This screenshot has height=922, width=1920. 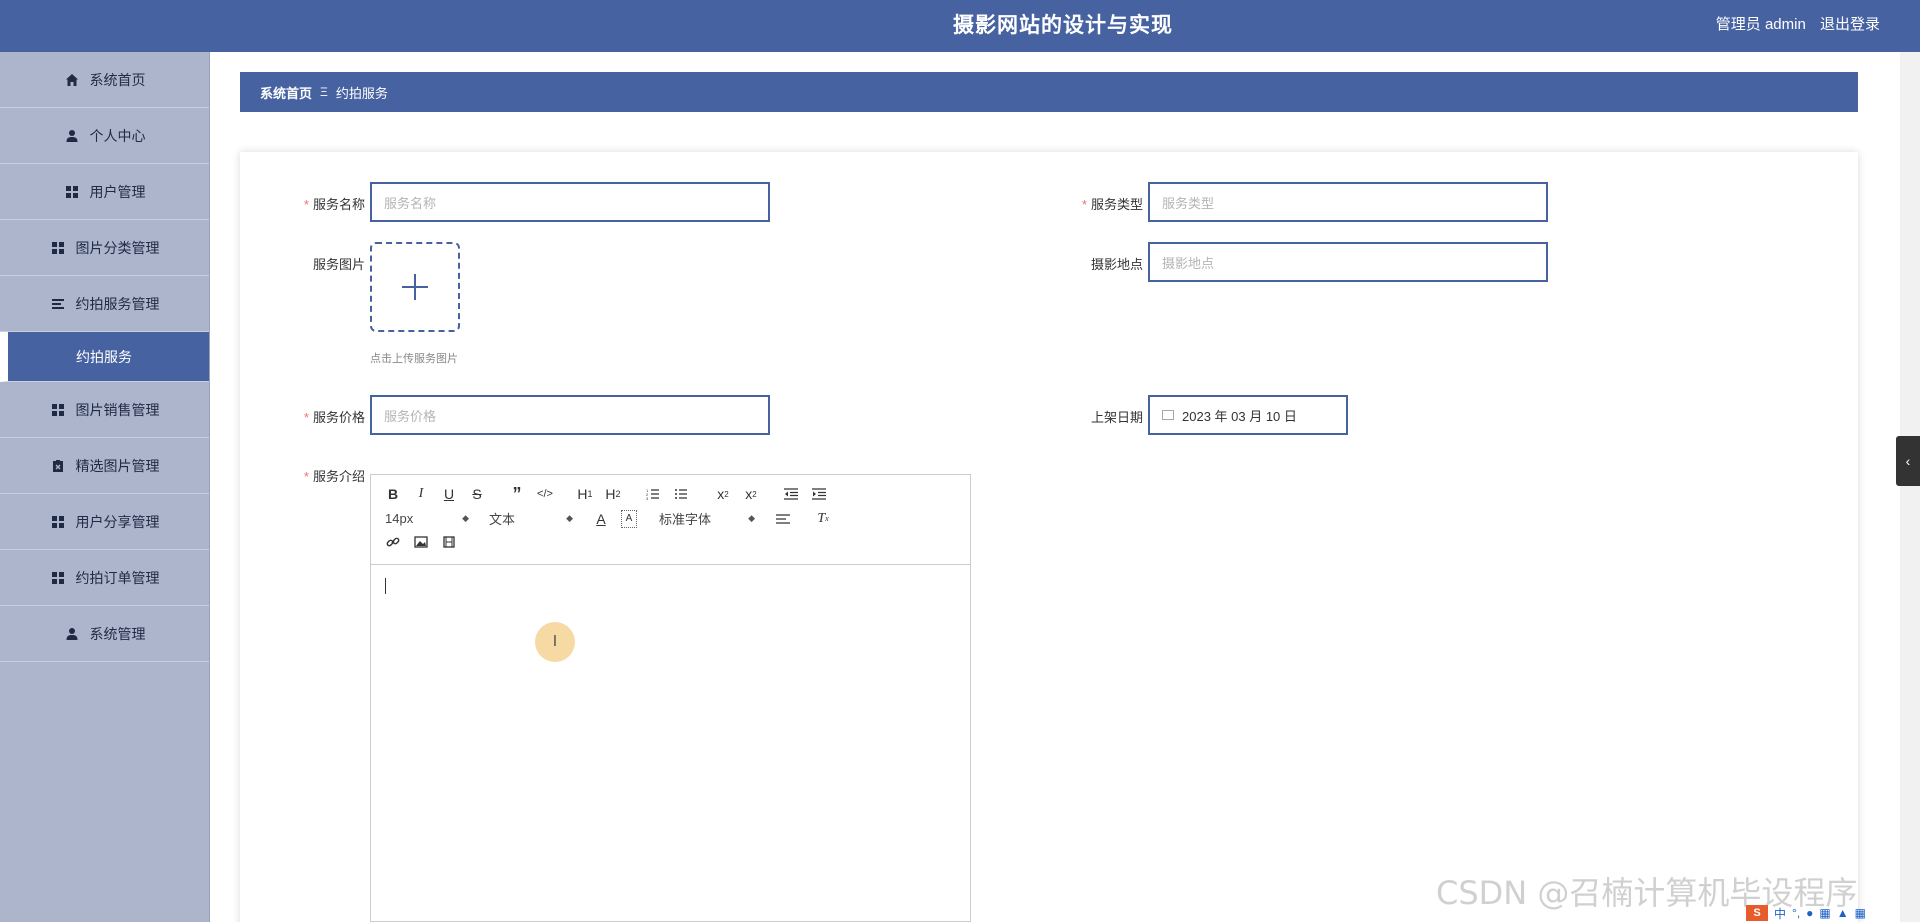 What do you see at coordinates (819, 494) in the screenshot?
I see `indent-icon` at bounding box center [819, 494].